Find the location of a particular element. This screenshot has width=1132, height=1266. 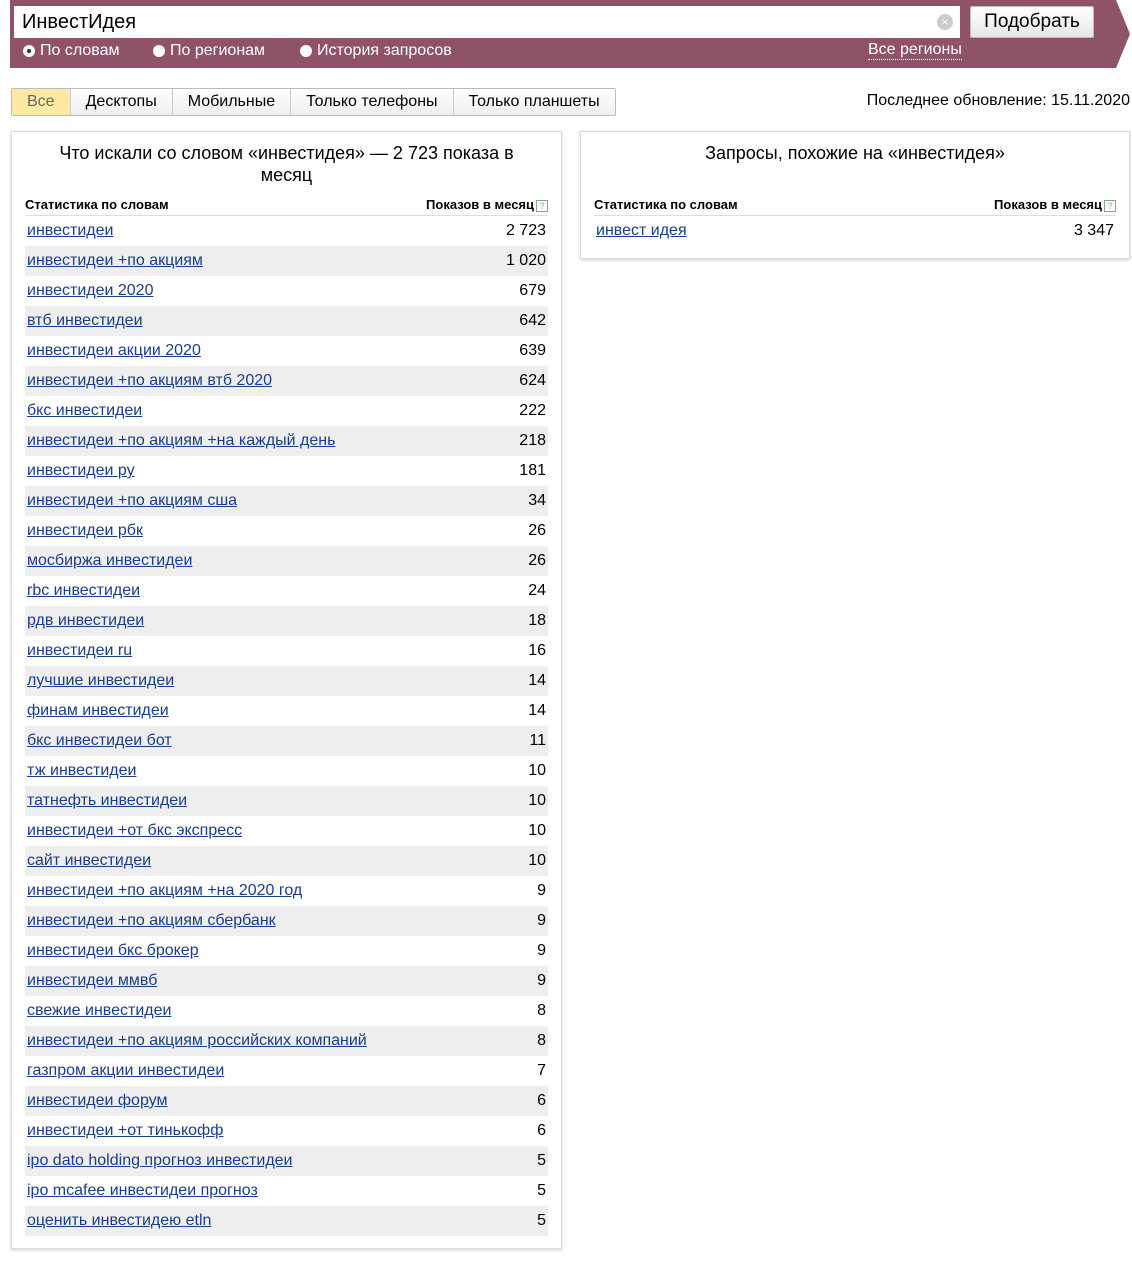

query-link: инвестидеи +по акциям +на каждый день is located at coordinates (181, 441).